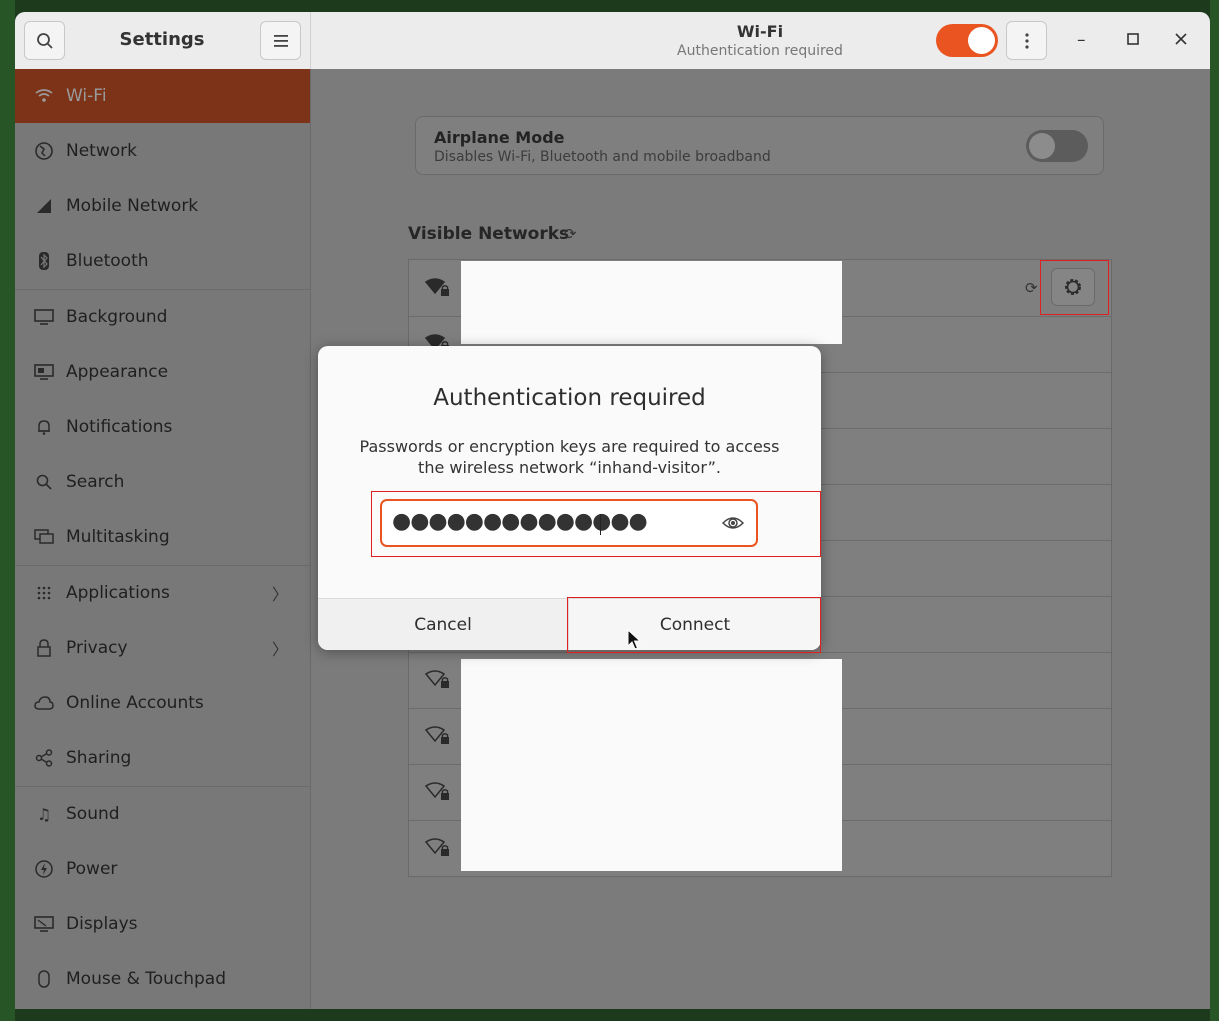 This screenshot has width=1219, height=1021. Describe the element at coordinates (44, 648) in the screenshot. I see `lock-icon` at that location.